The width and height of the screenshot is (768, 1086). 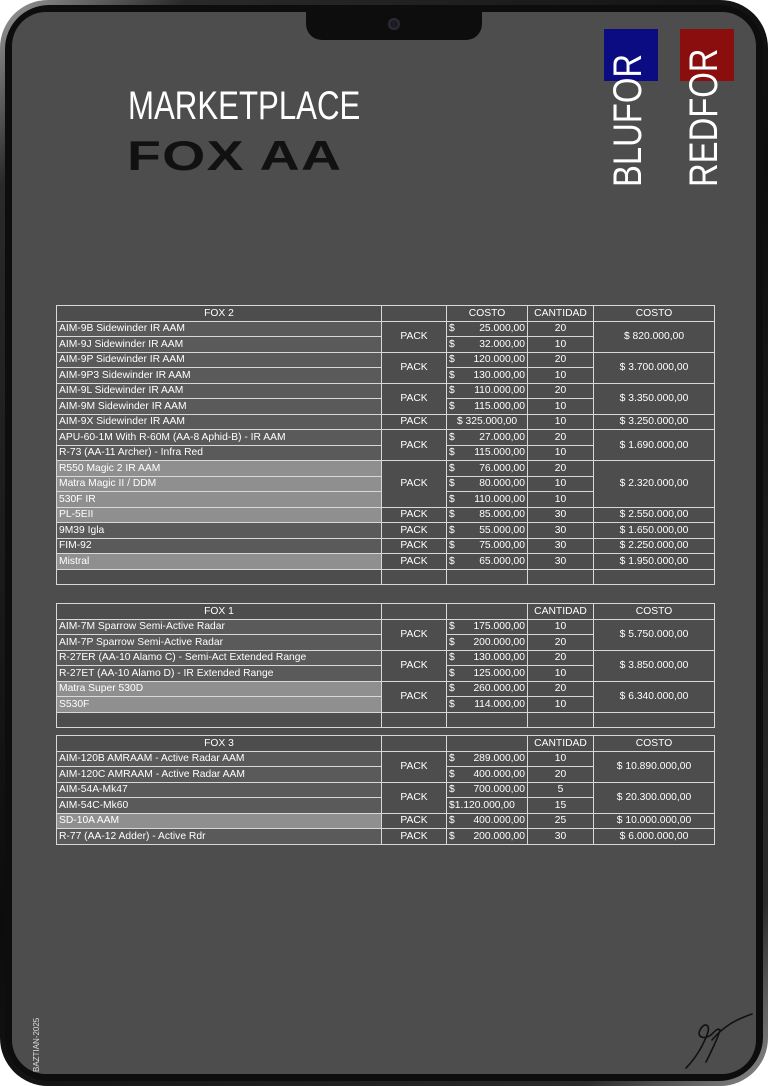 I want to click on item-name: AIM-120B AMRAAM - Active Radar AAM, so click(x=219, y=758).